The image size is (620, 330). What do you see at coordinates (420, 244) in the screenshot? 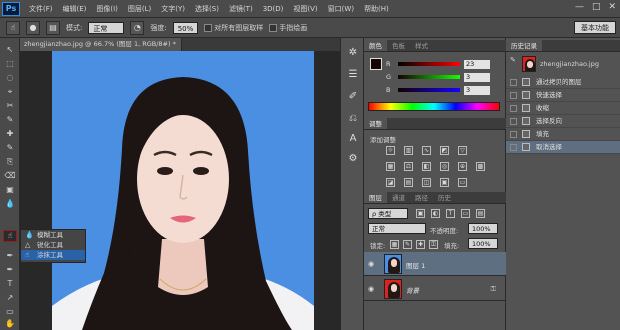
I see `lock-position-icon: ✚` at bounding box center [420, 244].